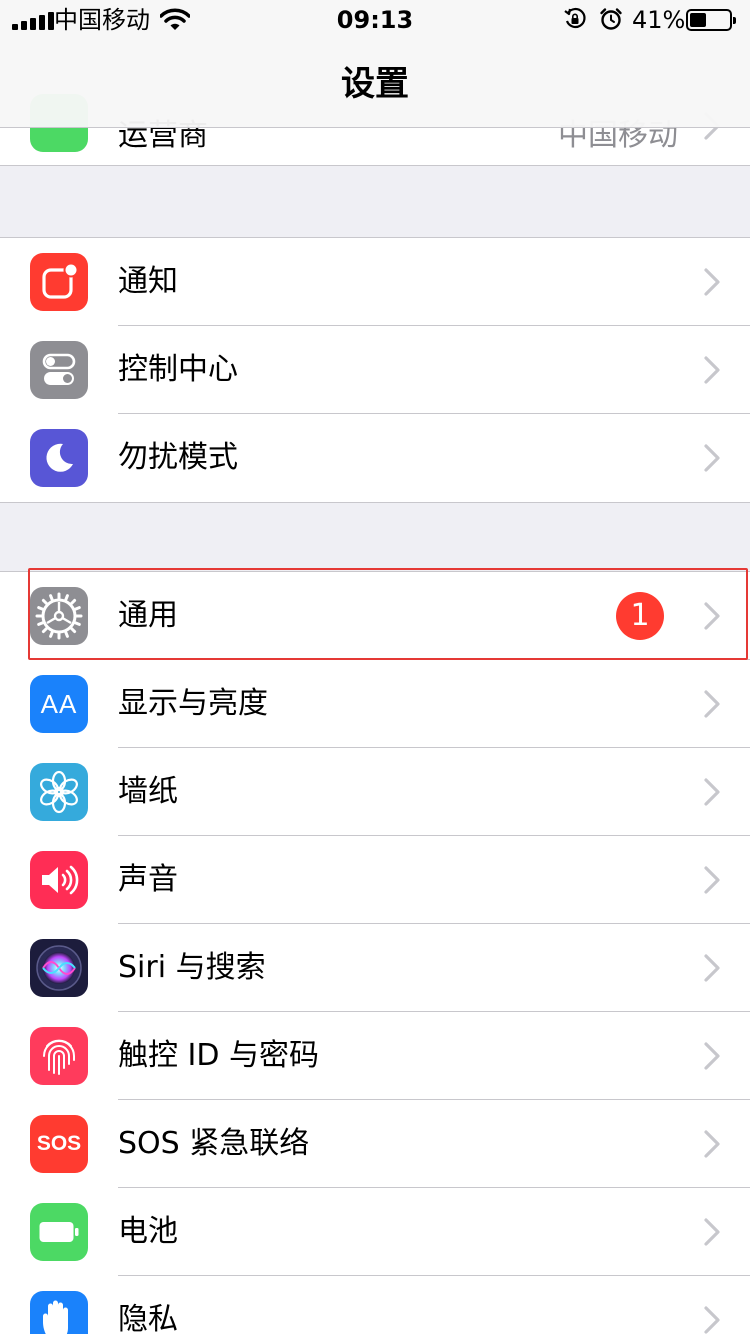  I want to click on row-label: 勿扰模式, so click(178, 457).